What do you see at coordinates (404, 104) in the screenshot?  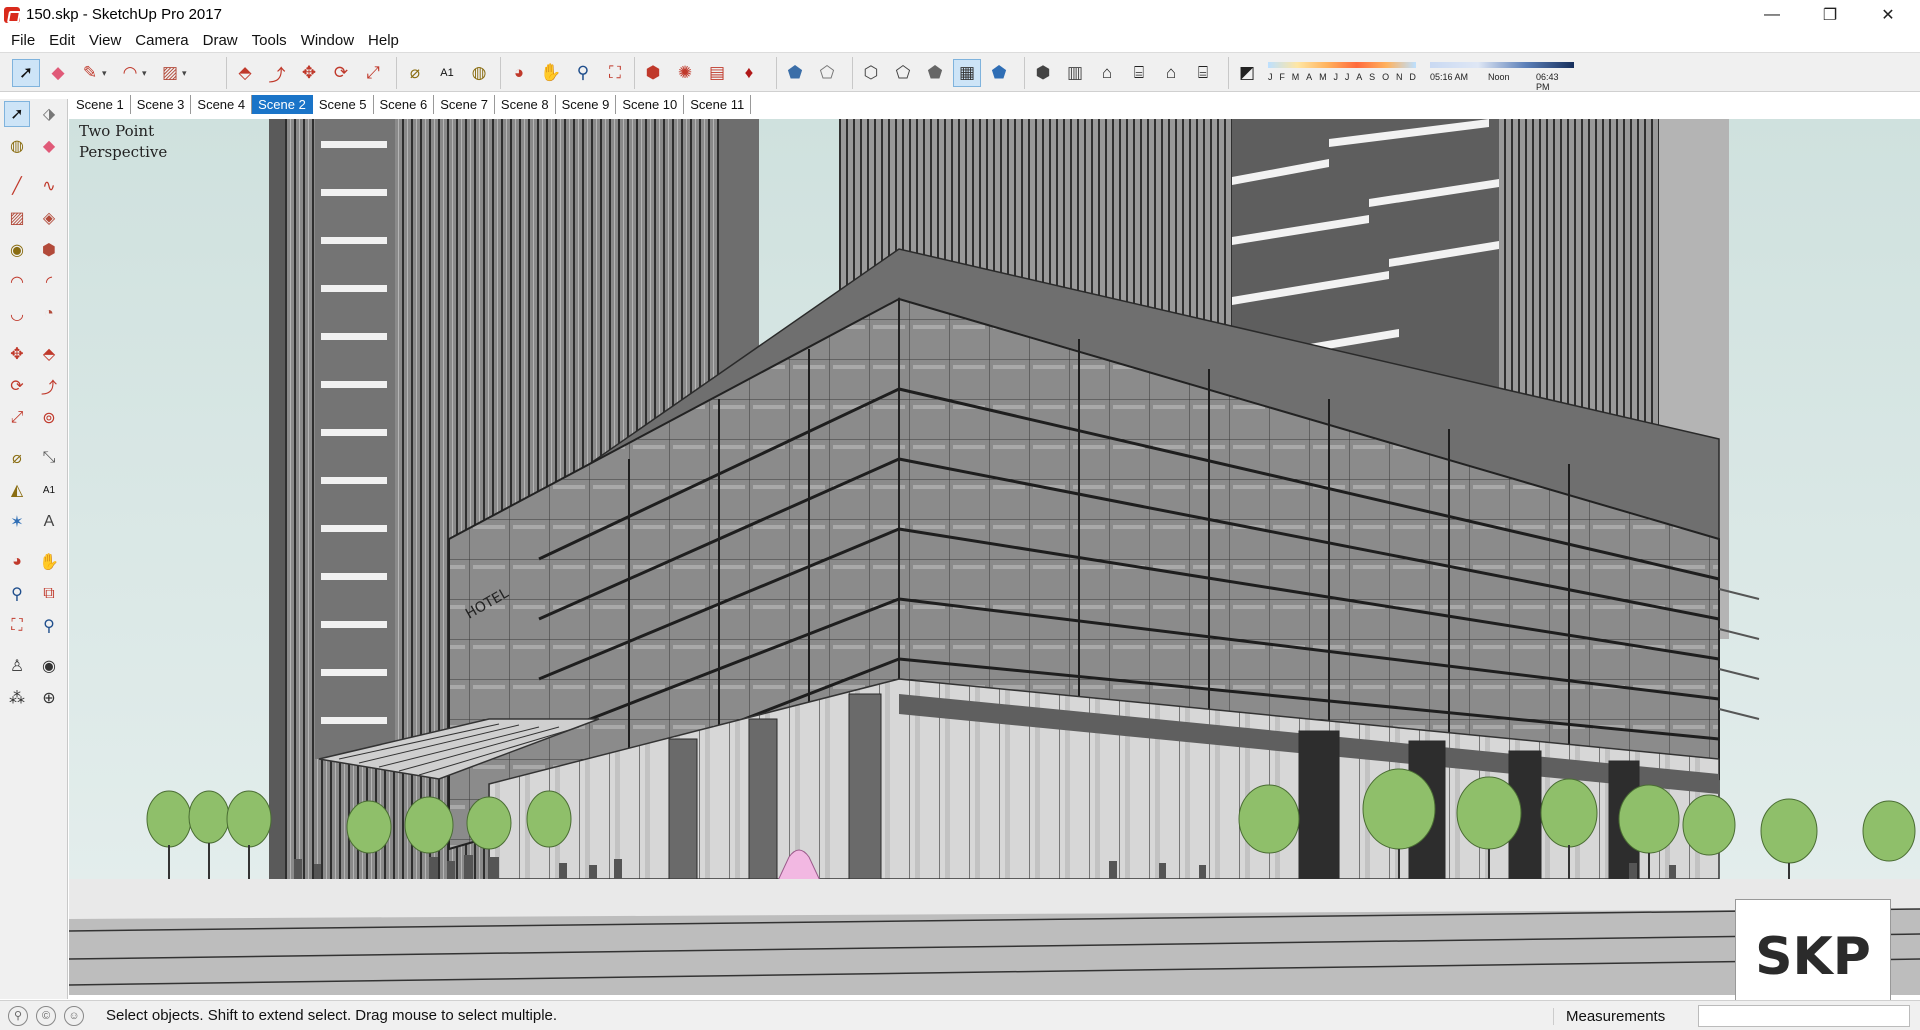 I see `scene-tab: Scene 6` at bounding box center [404, 104].